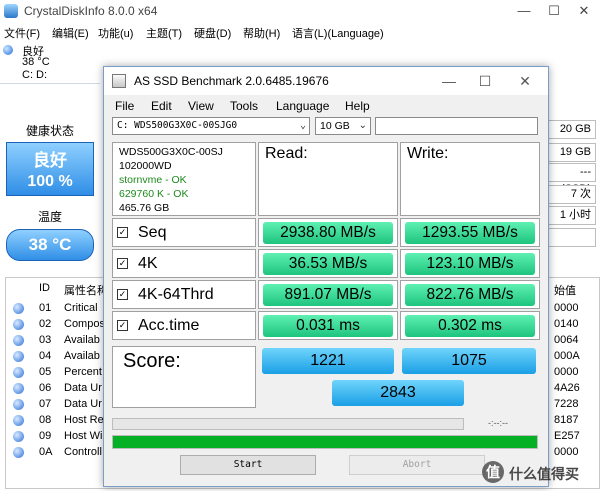 This screenshot has height=491, width=600. Describe the element at coordinates (261, 33) in the screenshot. I see `cdi-menu-help: 帮助(H)` at that location.